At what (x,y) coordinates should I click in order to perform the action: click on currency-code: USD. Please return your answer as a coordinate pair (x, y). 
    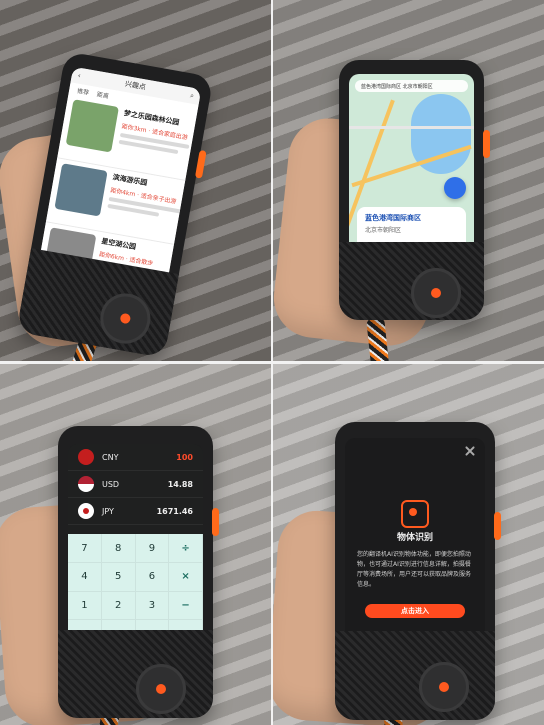
    Looking at the image, I should click on (111, 484).